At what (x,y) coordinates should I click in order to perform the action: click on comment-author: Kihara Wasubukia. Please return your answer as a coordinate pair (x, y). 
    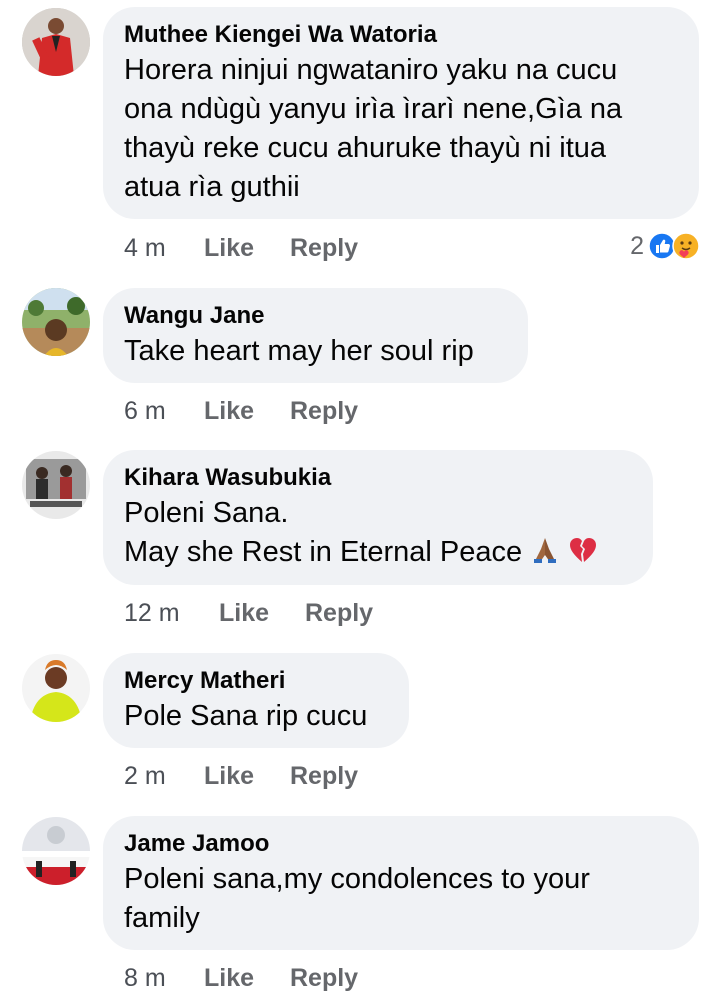
    Looking at the image, I should click on (377, 478).